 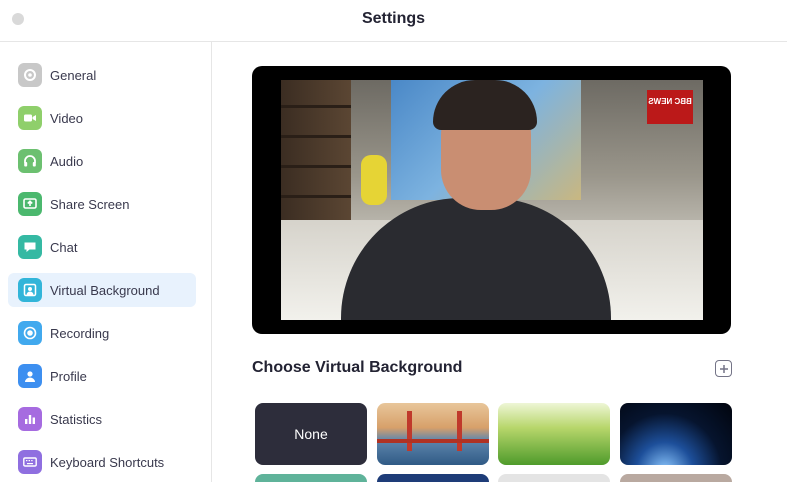 I want to click on sidebar-item-label: Share Screen, so click(x=90, y=204).